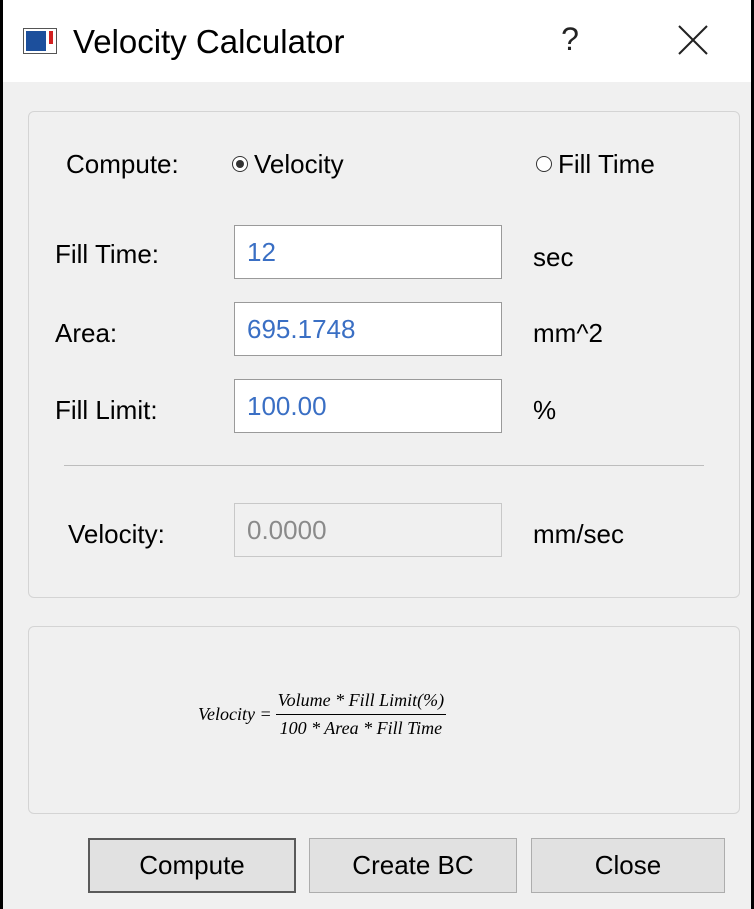 Image resolution: width=754 pixels, height=909 pixels. I want to click on radio-selected-dot-icon, so click(240, 164).